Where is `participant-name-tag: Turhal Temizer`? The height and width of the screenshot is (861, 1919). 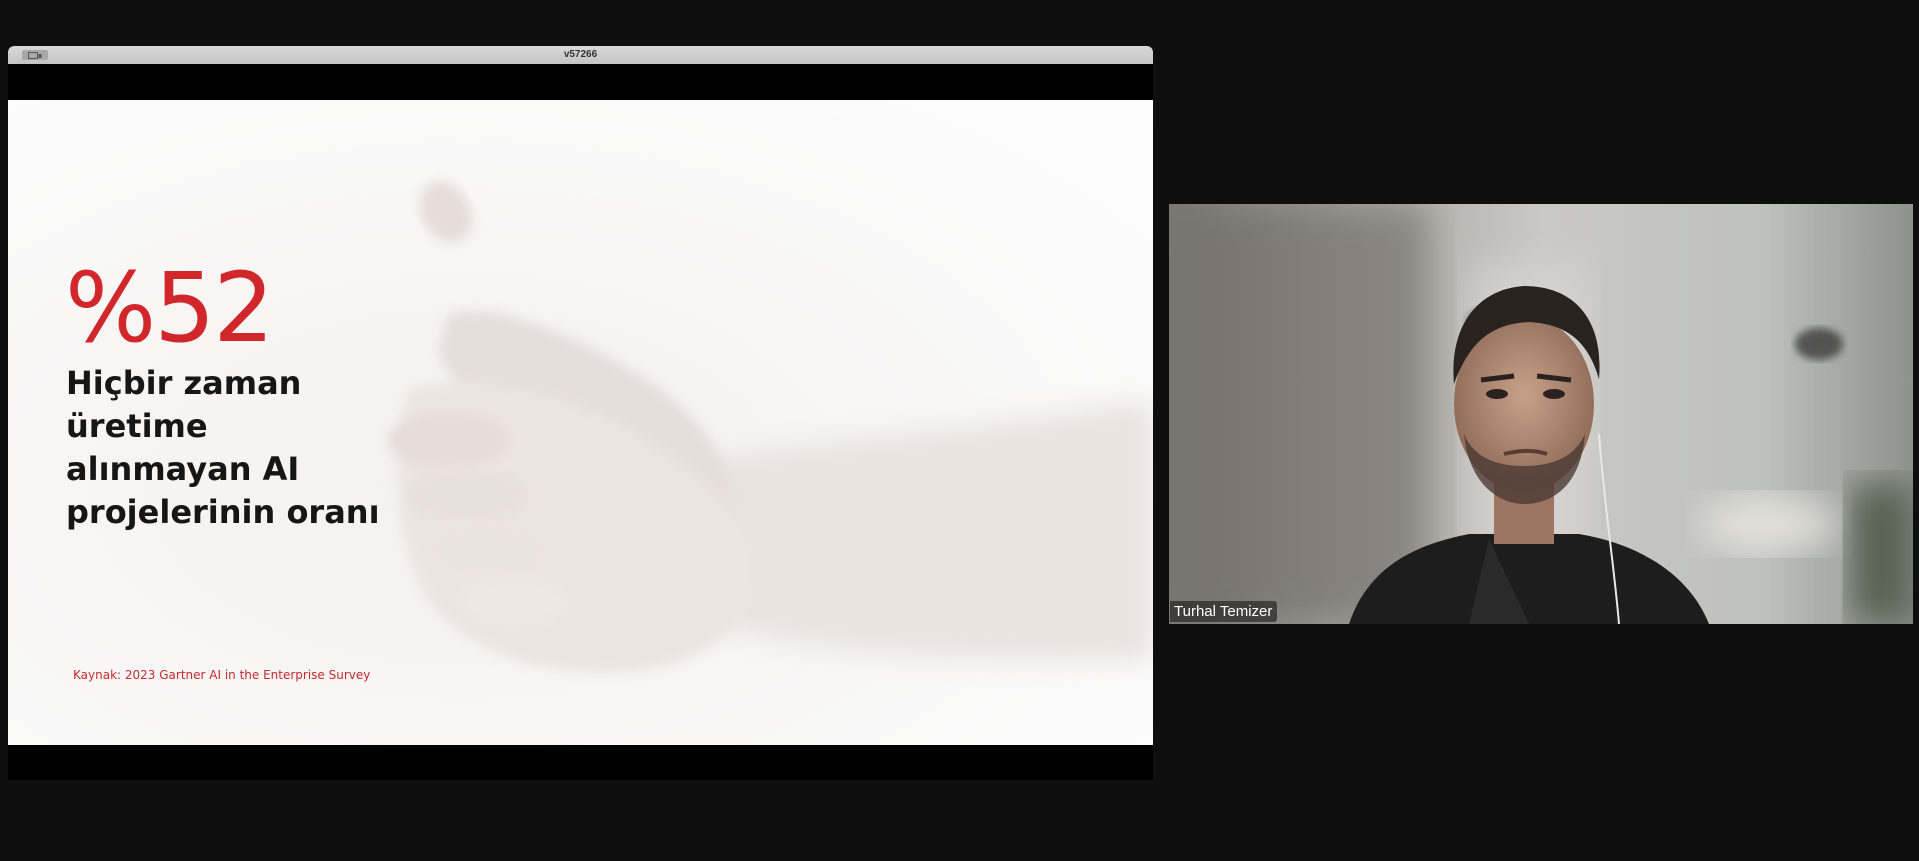
participant-name-tag: Turhal Temizer is located at coordinates (1224, 611).